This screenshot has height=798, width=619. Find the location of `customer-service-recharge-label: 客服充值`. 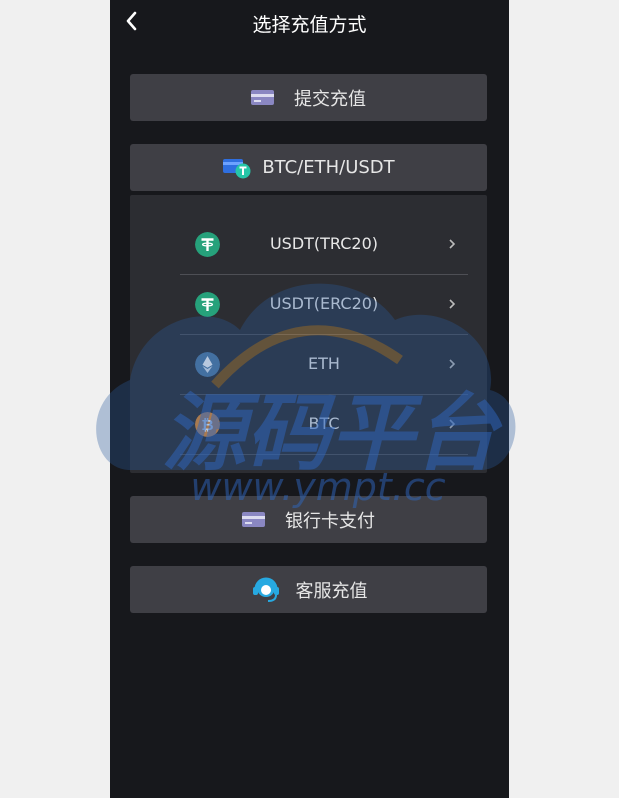

customer-service-recharge-label: 客服充值 is located at coordinates (331, 591).